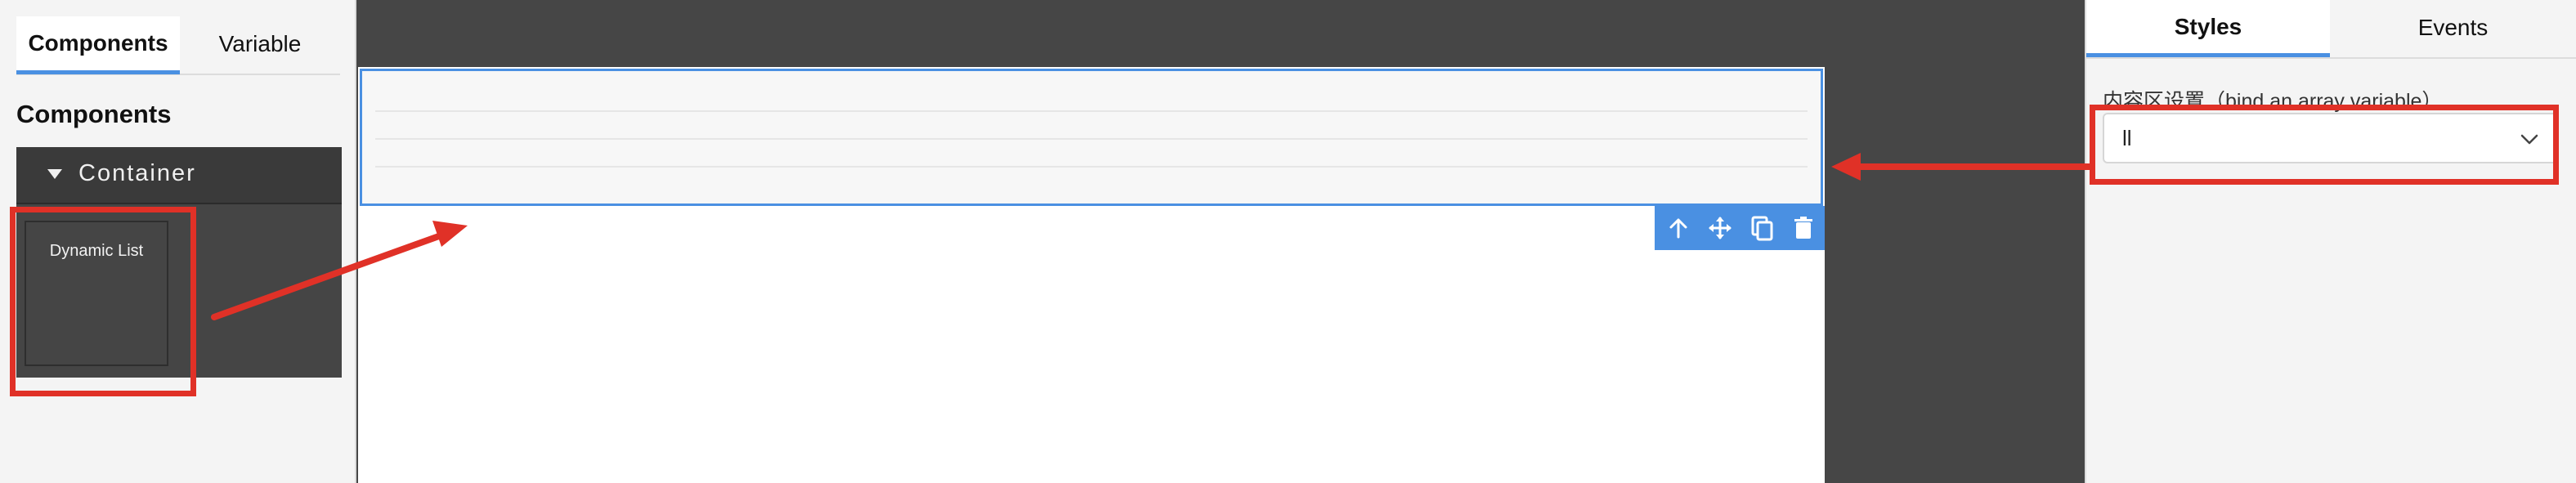 The image size is (2576, 483). What do you see at coordinates (260, 44) in the screenshot?
I see `tab-variable: Variable` at bounding box center [260, 44].